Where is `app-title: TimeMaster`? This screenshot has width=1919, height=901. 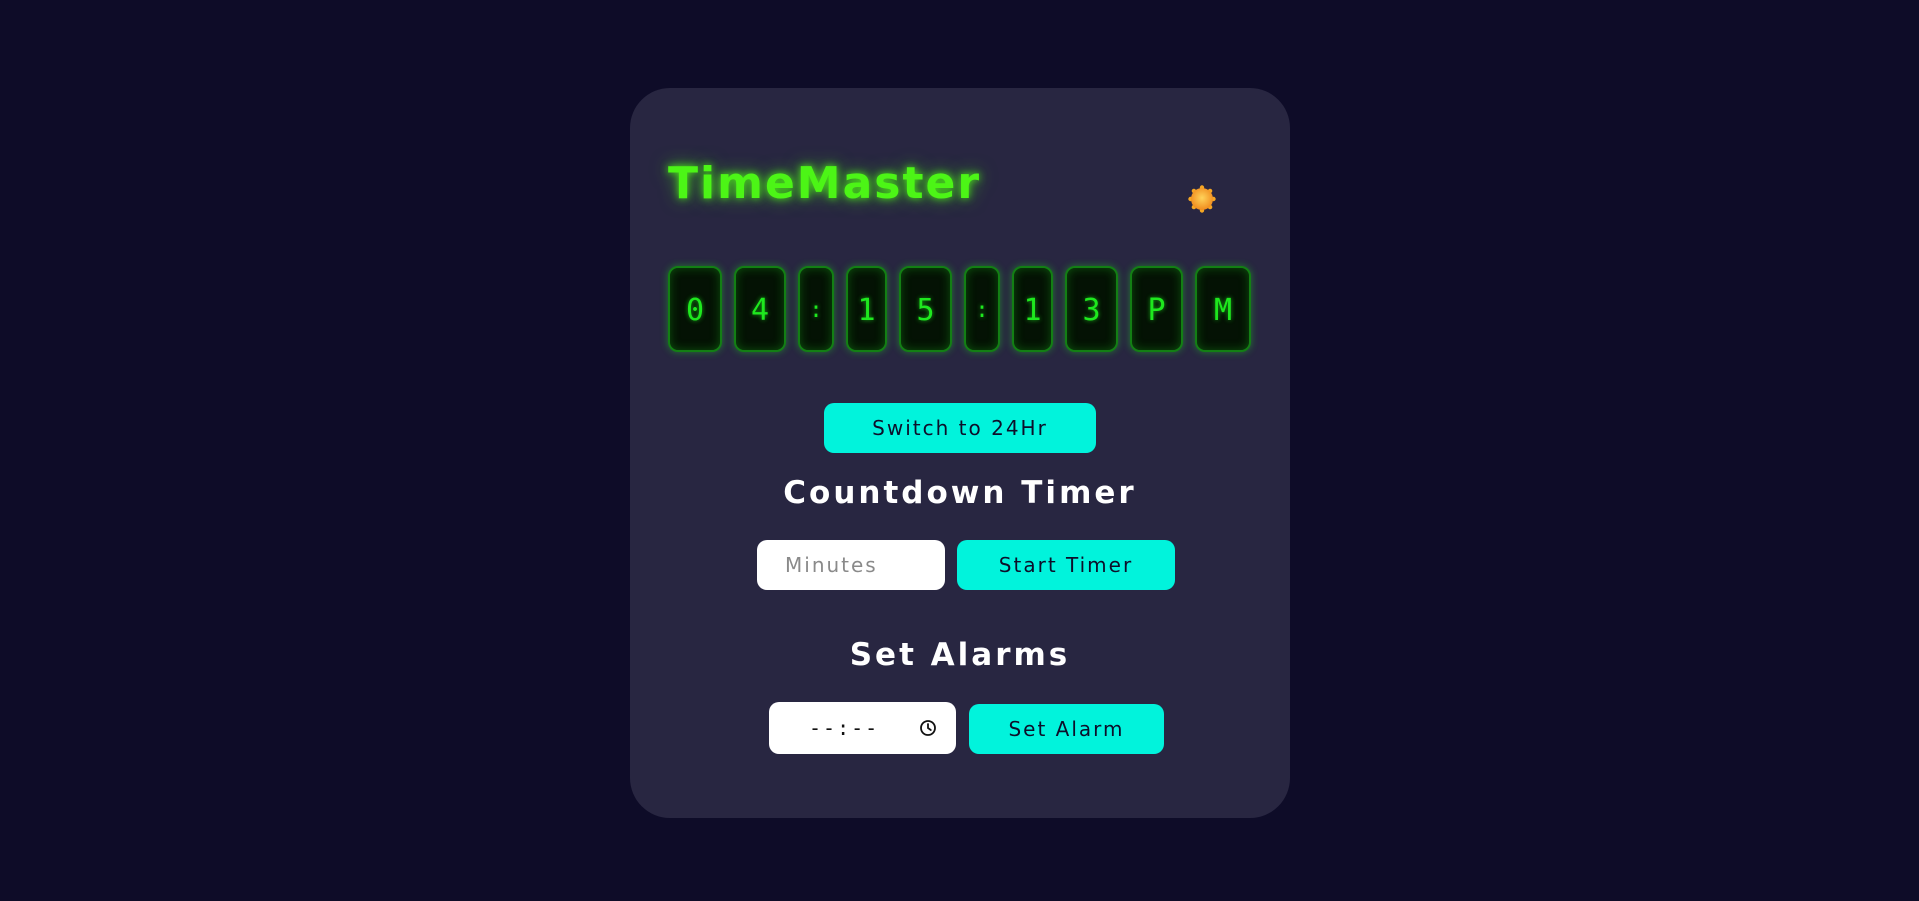 app-title: TimeMaster is located at coordinates (825, 183).